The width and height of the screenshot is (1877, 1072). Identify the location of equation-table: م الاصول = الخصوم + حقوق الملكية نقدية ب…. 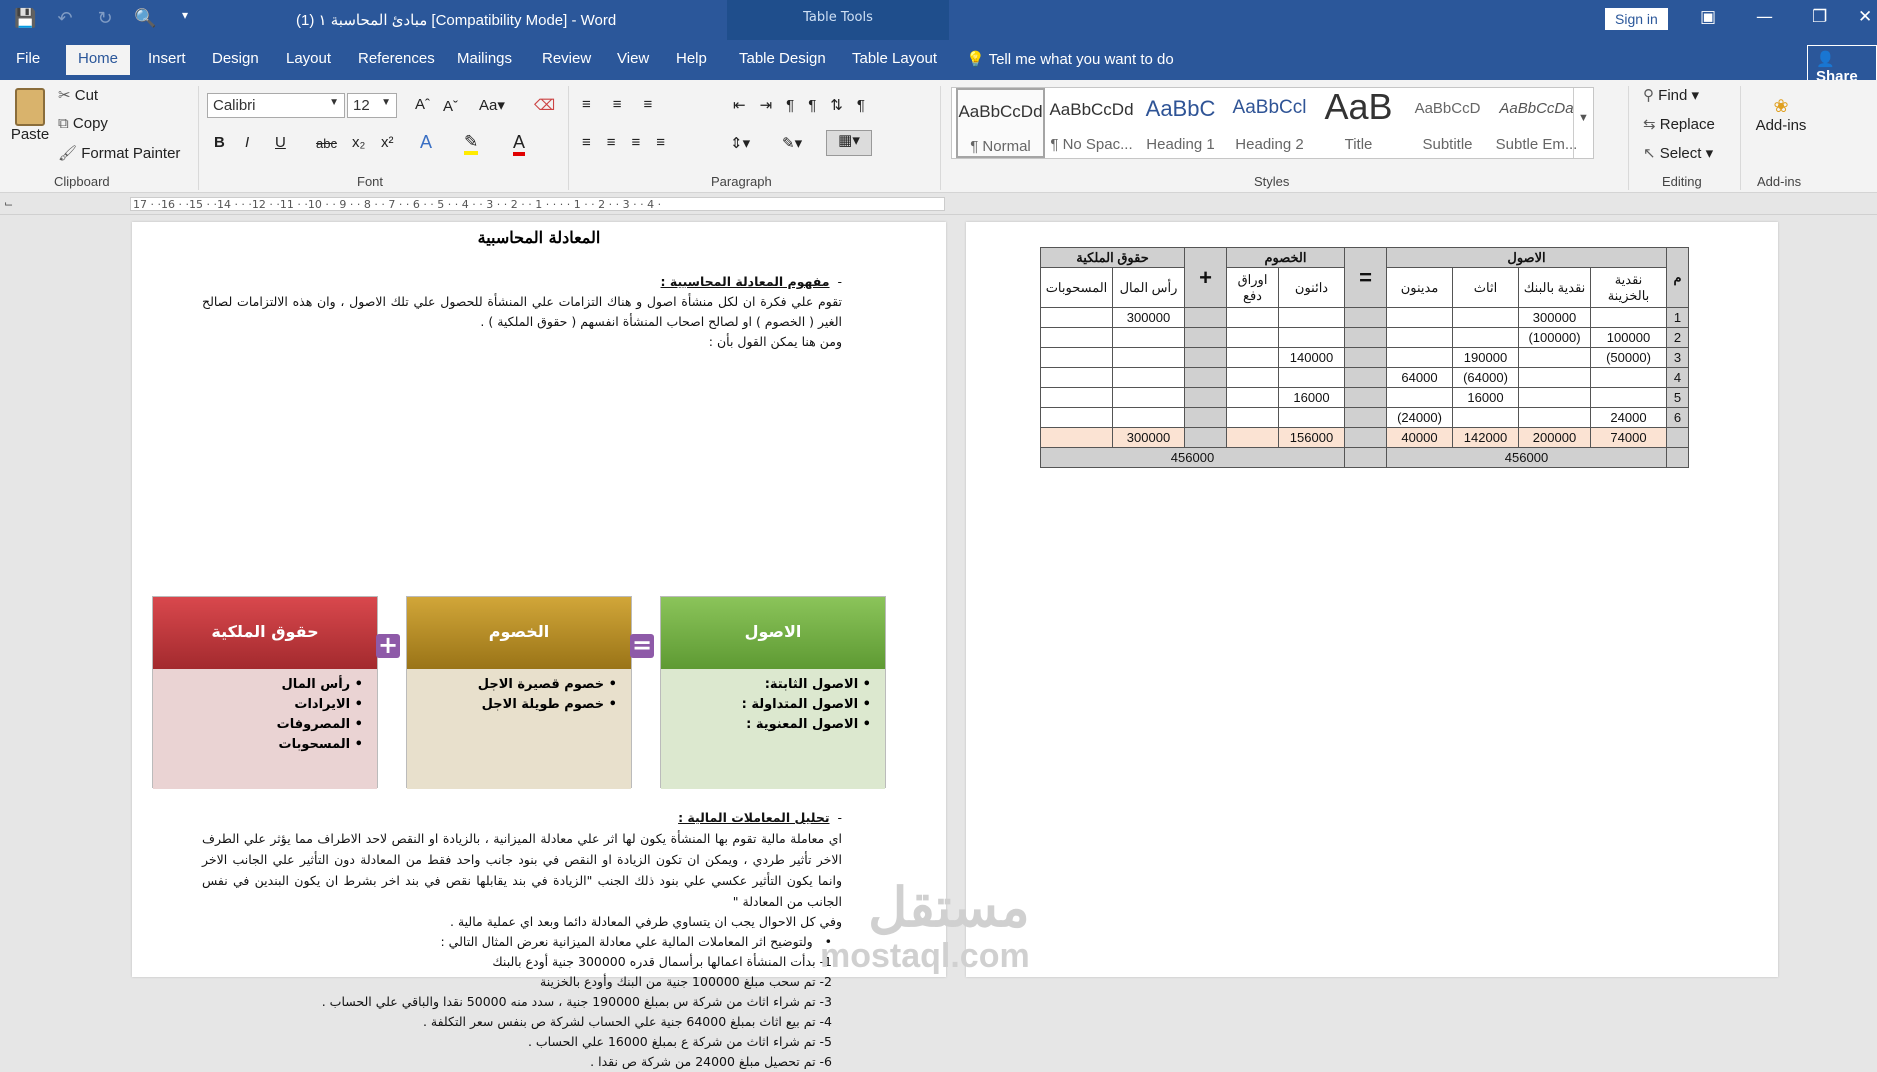
(1364, 357).